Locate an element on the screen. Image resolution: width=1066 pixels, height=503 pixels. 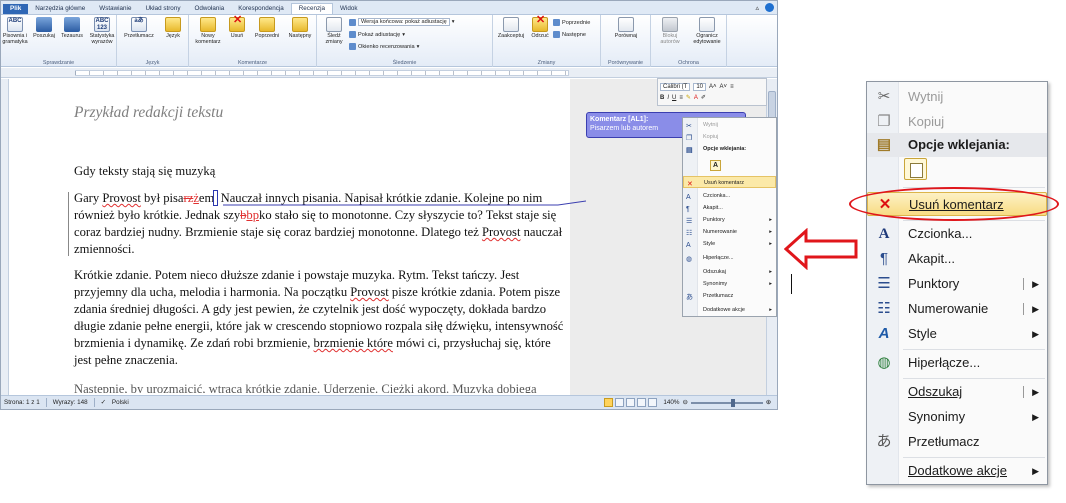
print-layout-icon is located at coordinates (608, 402).